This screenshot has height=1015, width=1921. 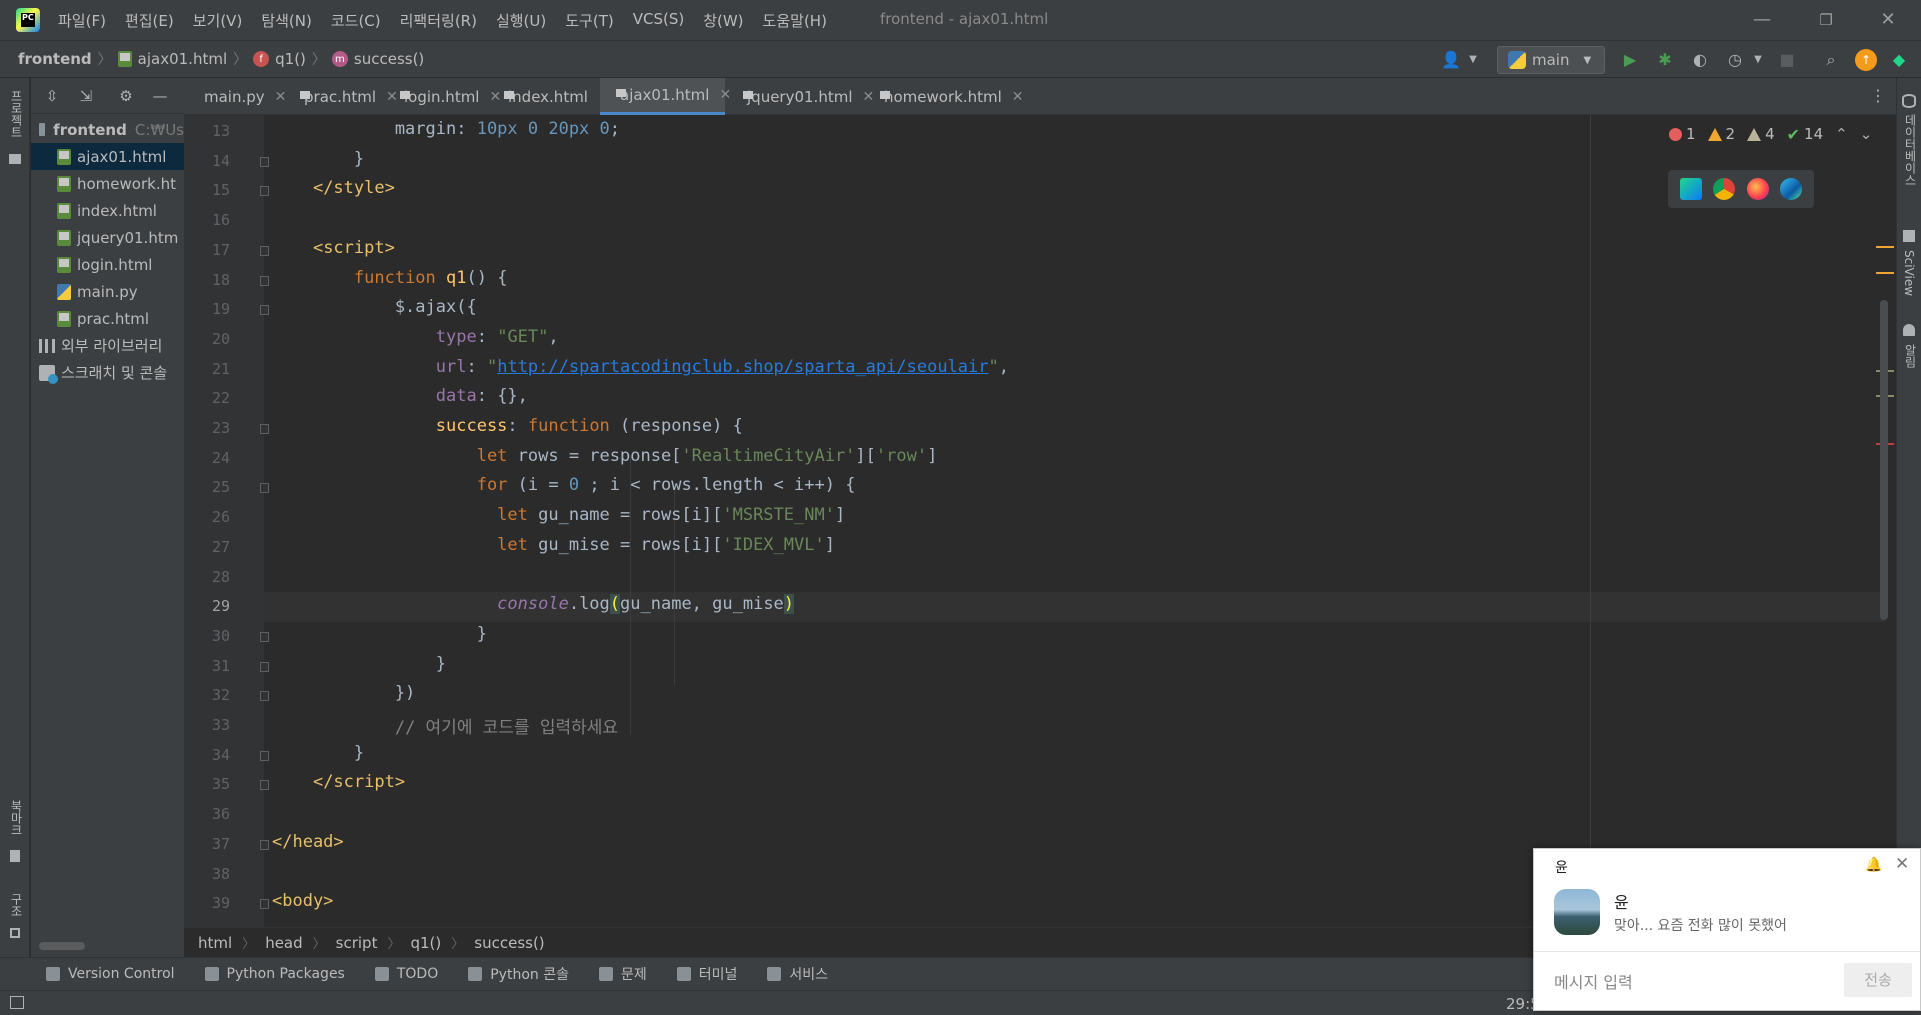 I want to click on expand-all-icon: ⇳, so click(x=52, y=96).